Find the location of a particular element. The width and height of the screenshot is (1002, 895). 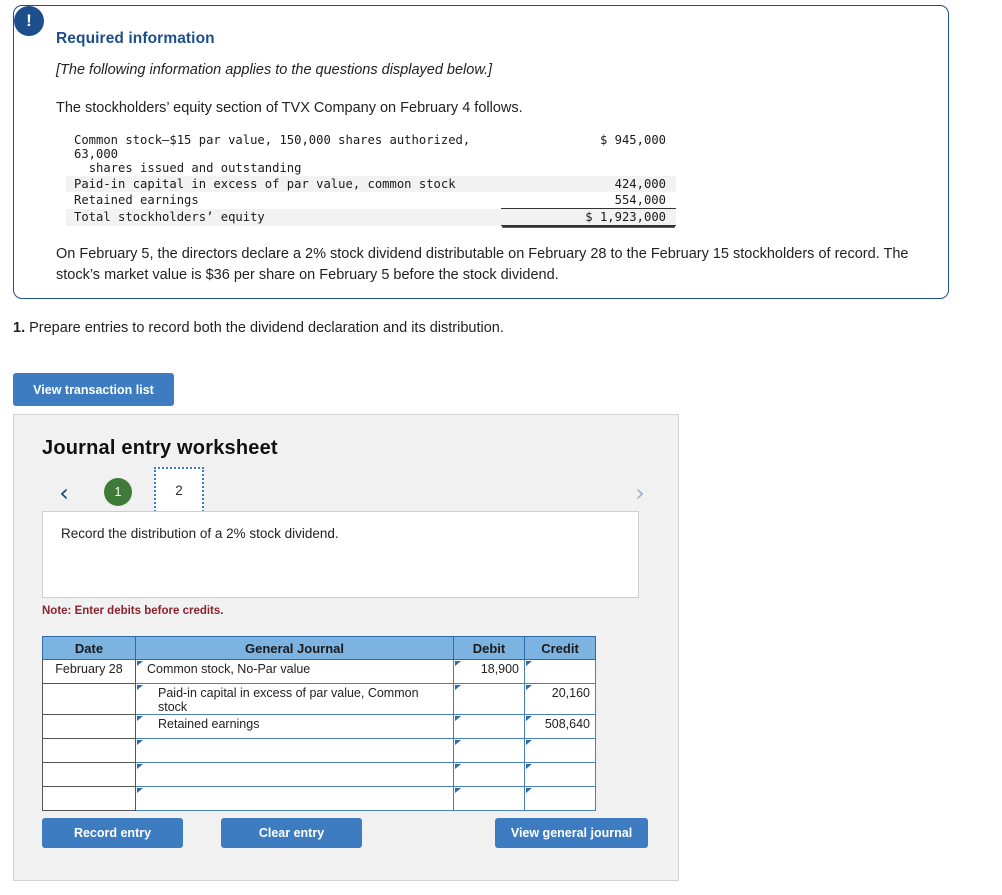

equity-row-amount: $ 945,000 is located at coordinates (632, 140).